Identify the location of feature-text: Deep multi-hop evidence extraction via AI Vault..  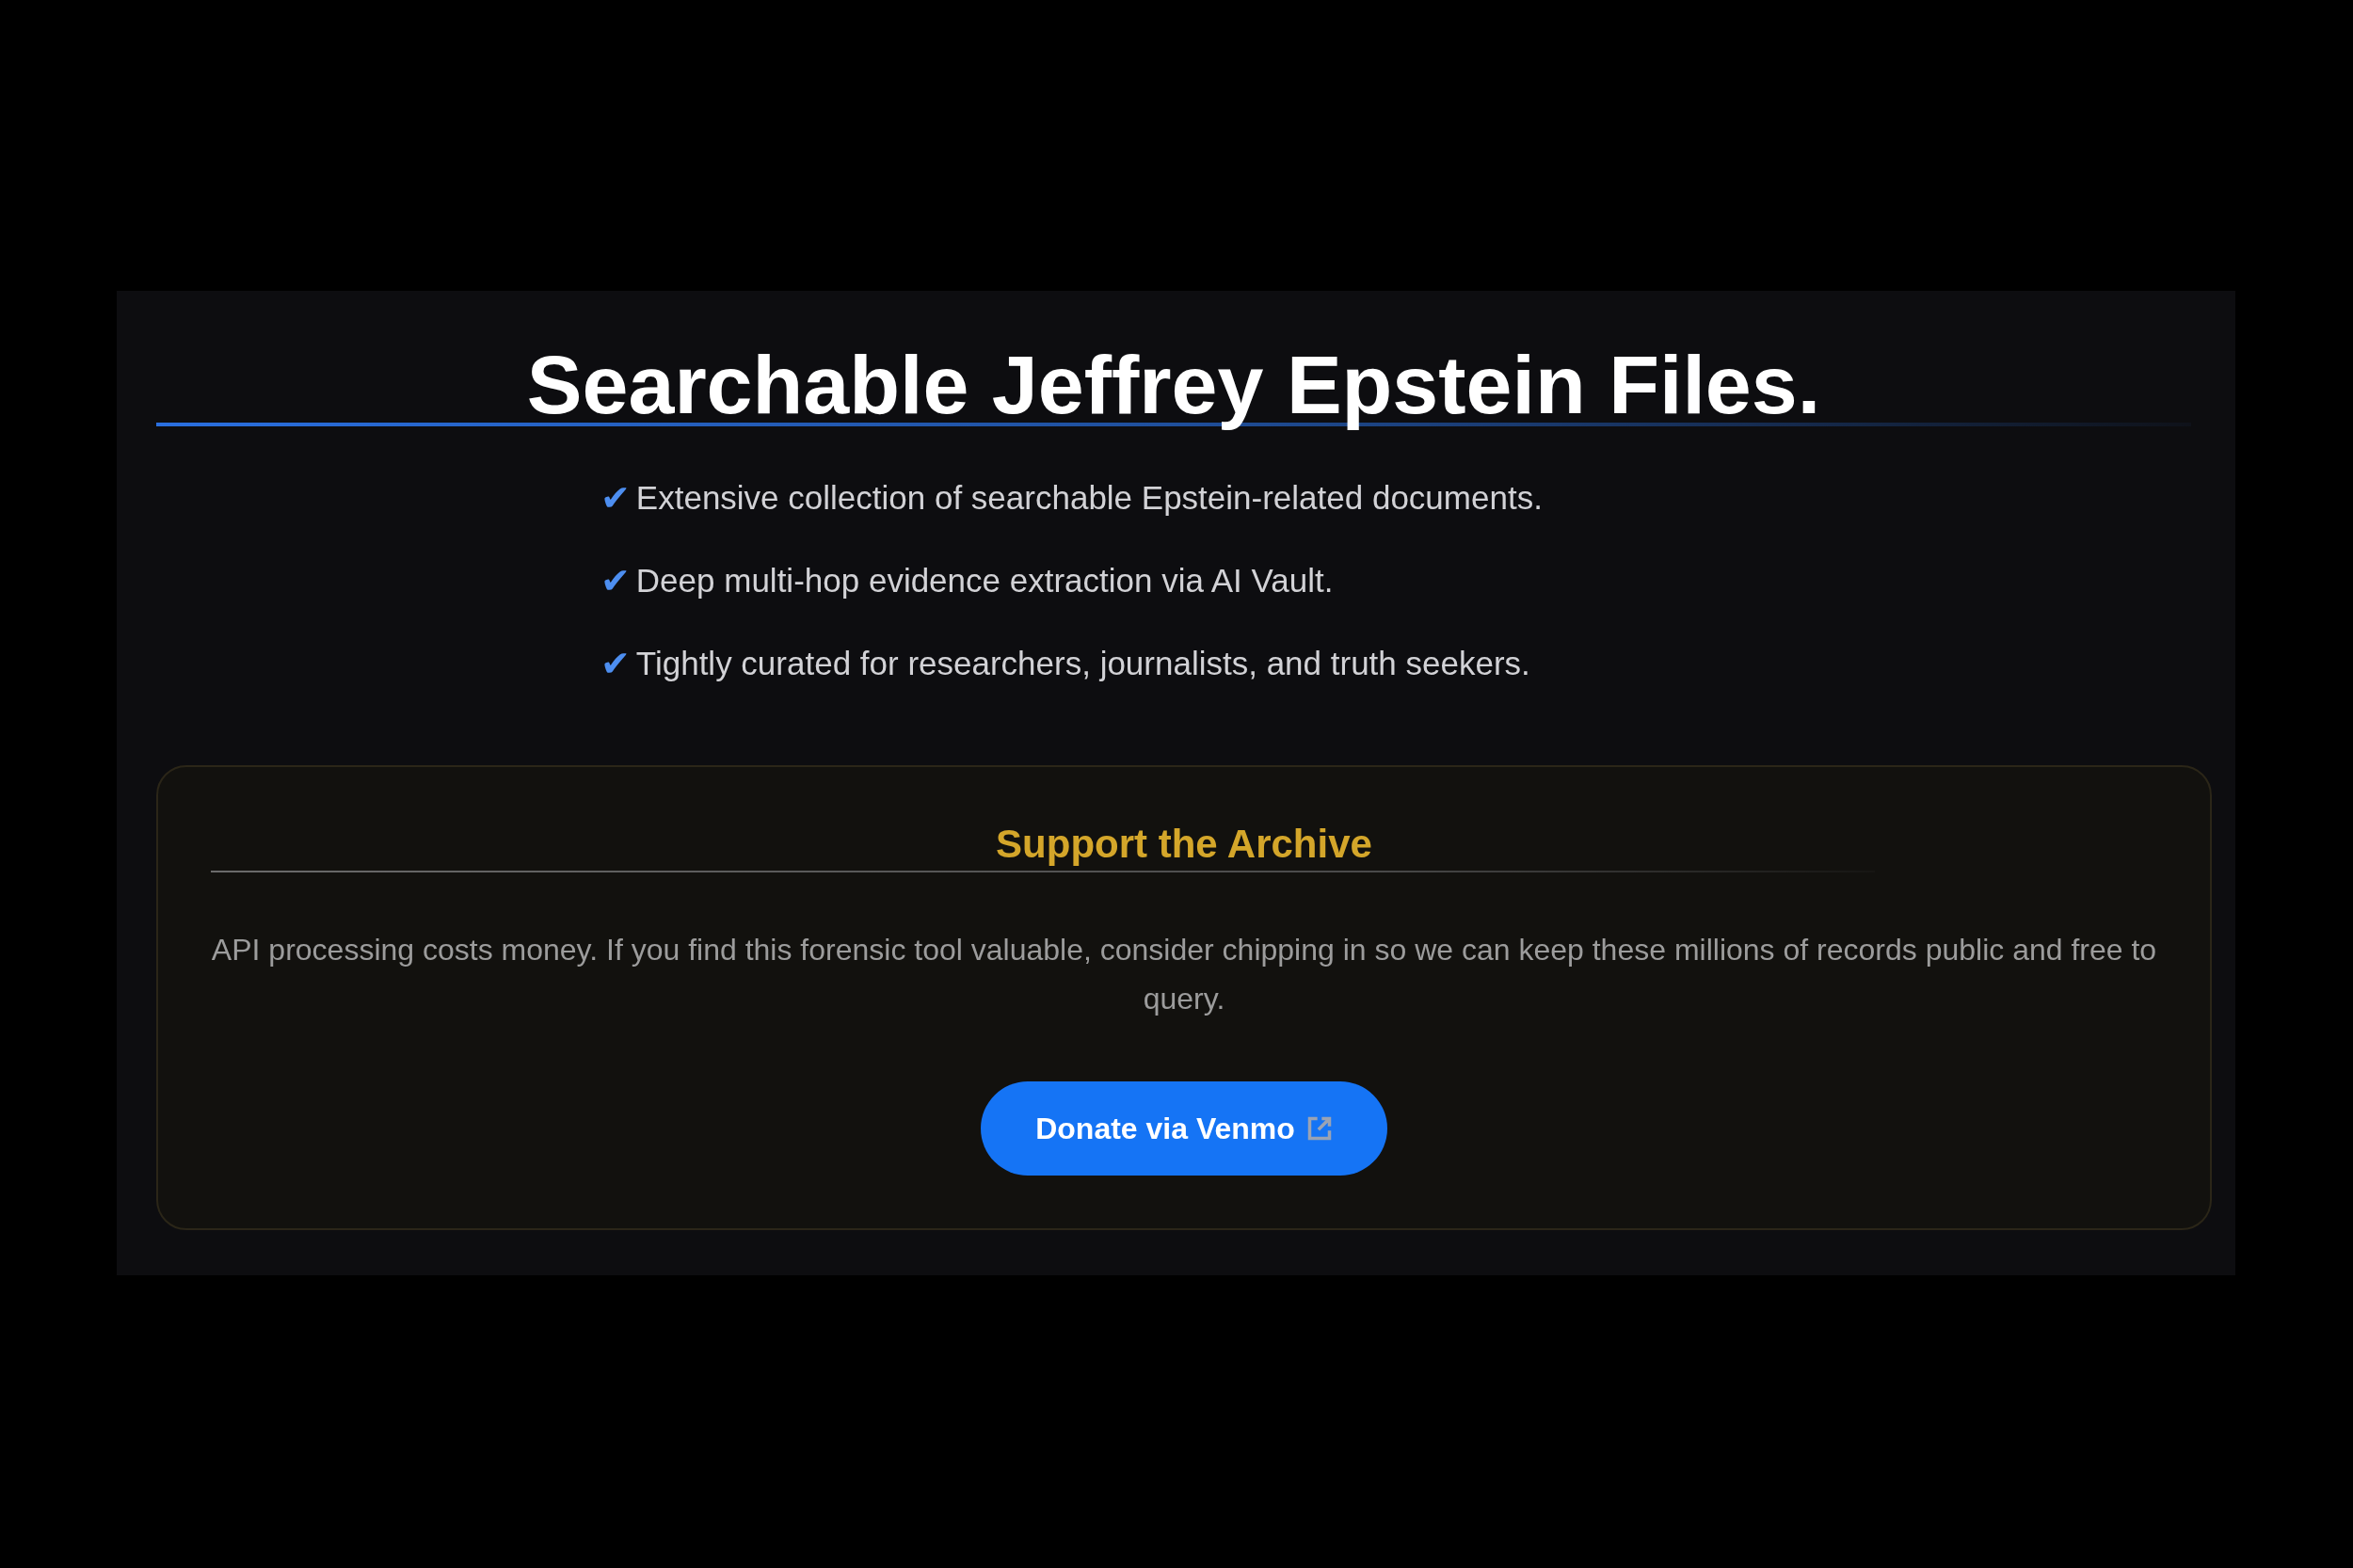
(985, 580).